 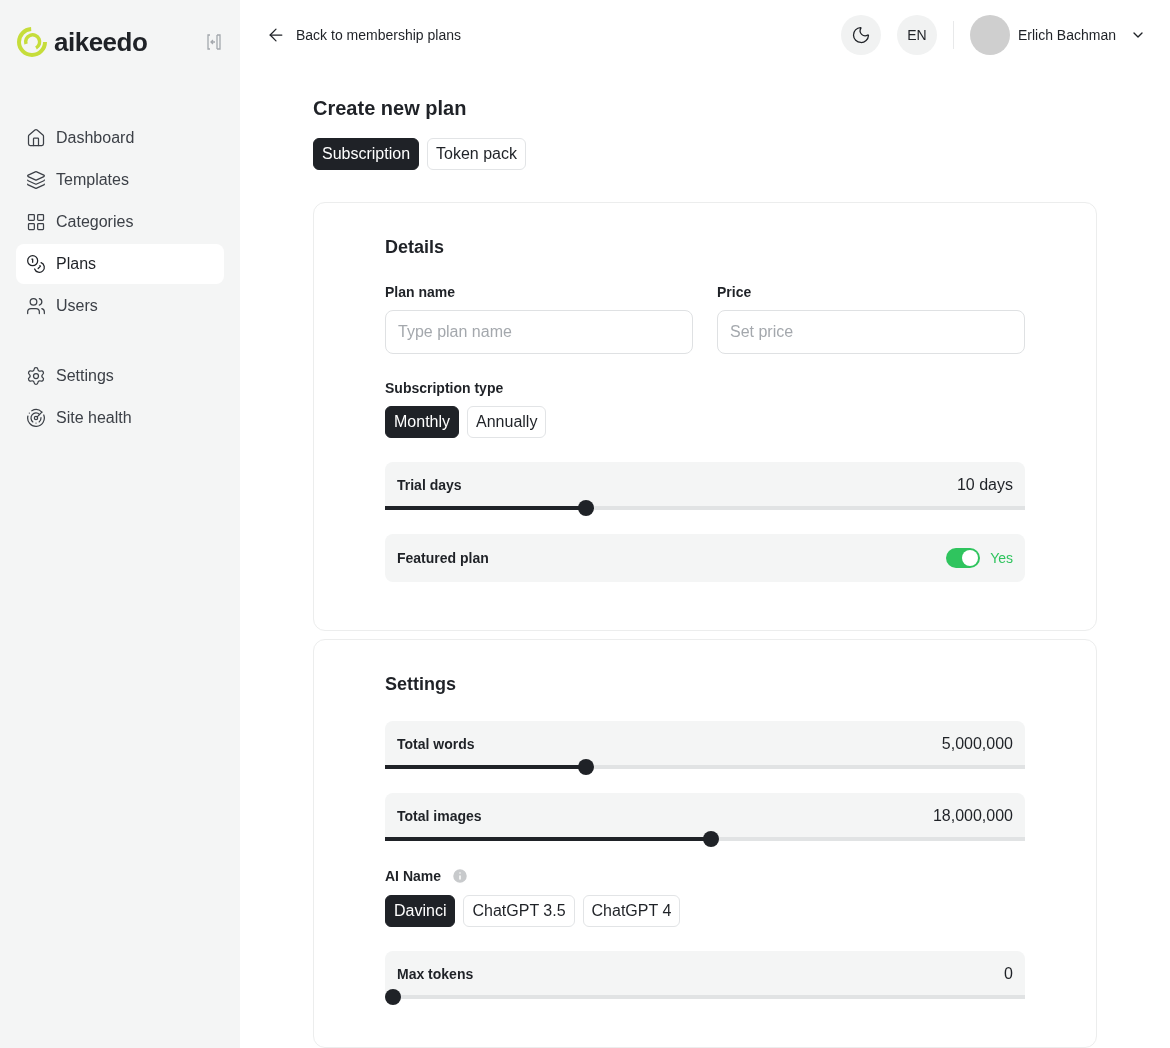 I want to click on slider-label: Total words, so click(x=436, y=744).